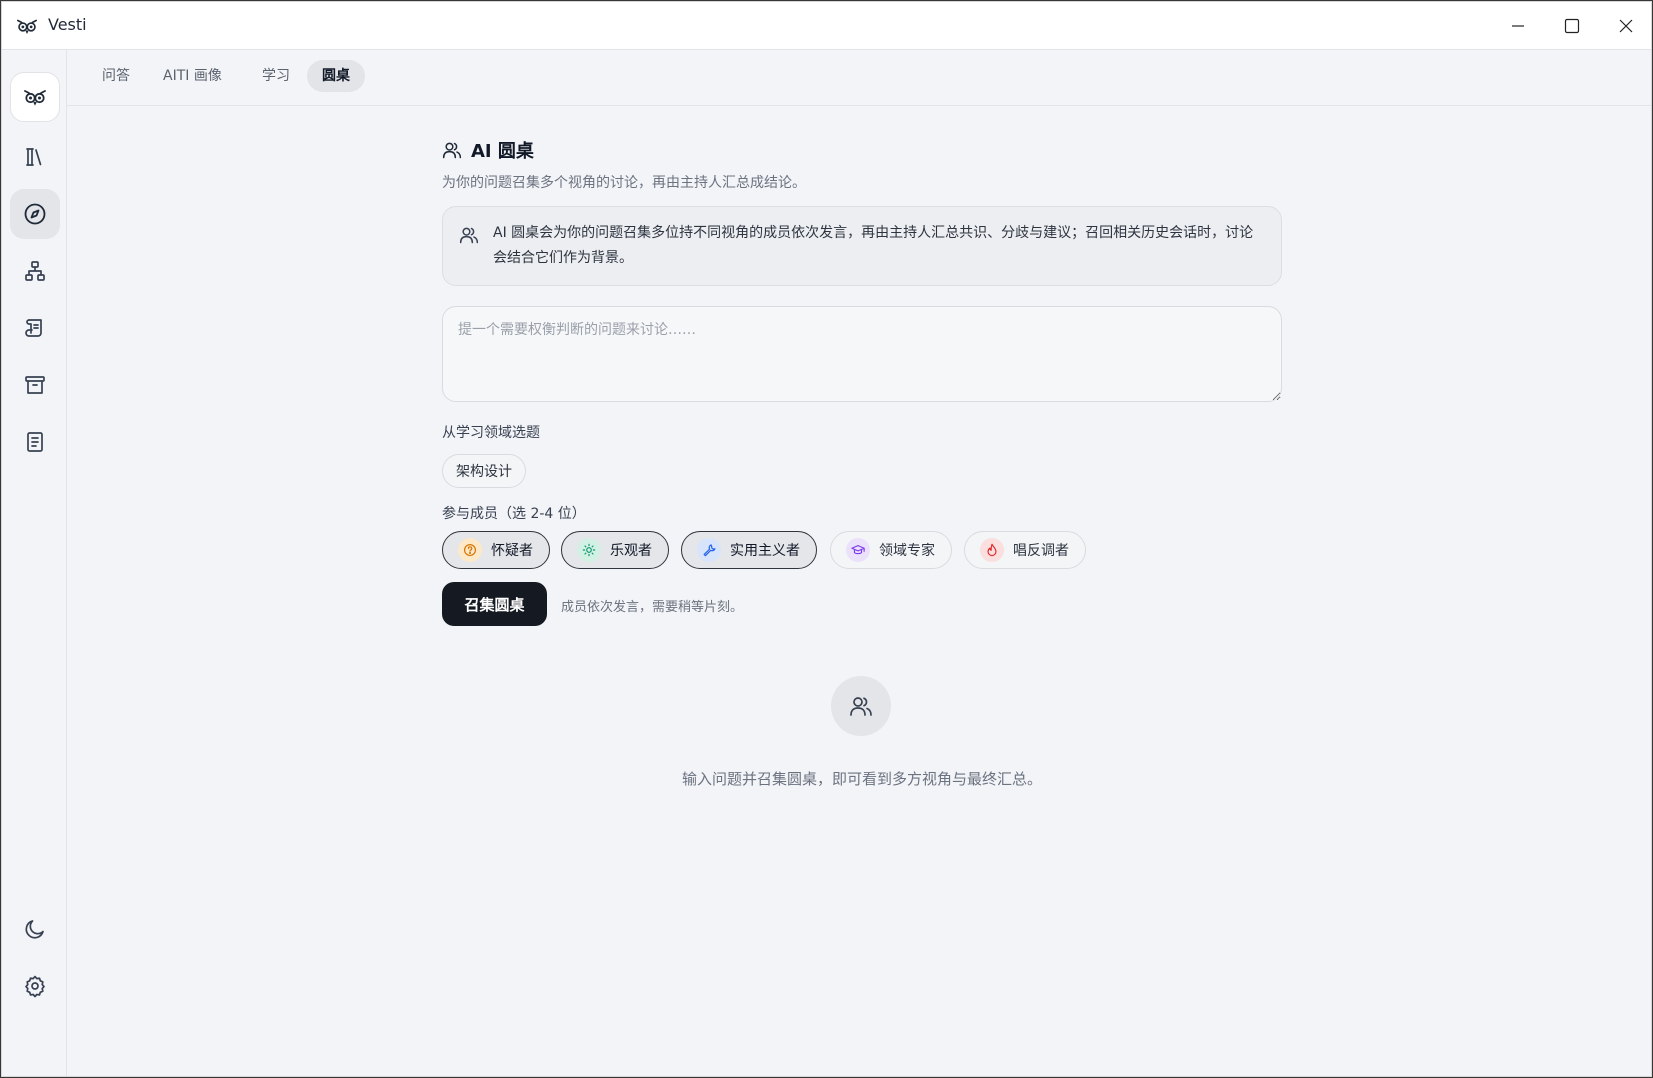 This screenshot has width=1653, height=1078. What do you see at coordinates (858, 550) in the screenshot?
I see `graduation-cap-icon` at bounding box center [858, 550].